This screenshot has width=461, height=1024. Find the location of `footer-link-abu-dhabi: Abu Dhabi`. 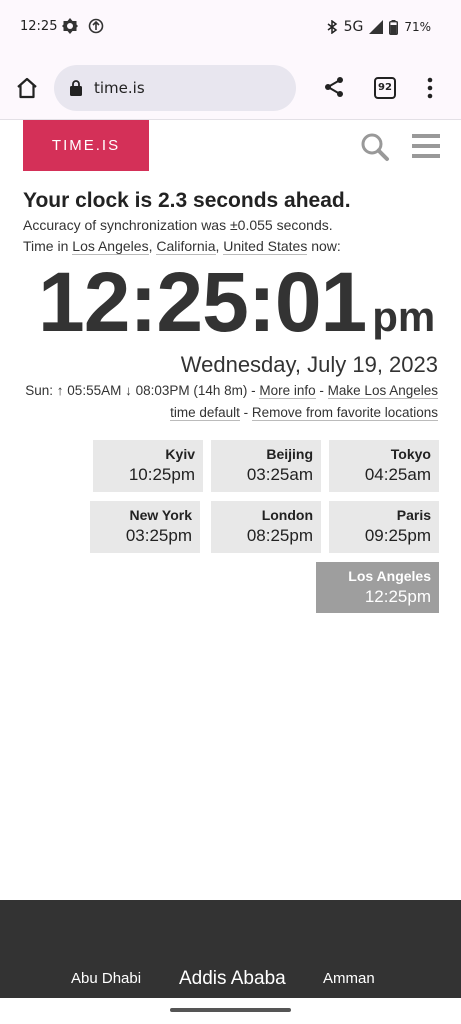

footer-link-abu-dhabi: Abu Dhabi is located at coordinates (106, 978).